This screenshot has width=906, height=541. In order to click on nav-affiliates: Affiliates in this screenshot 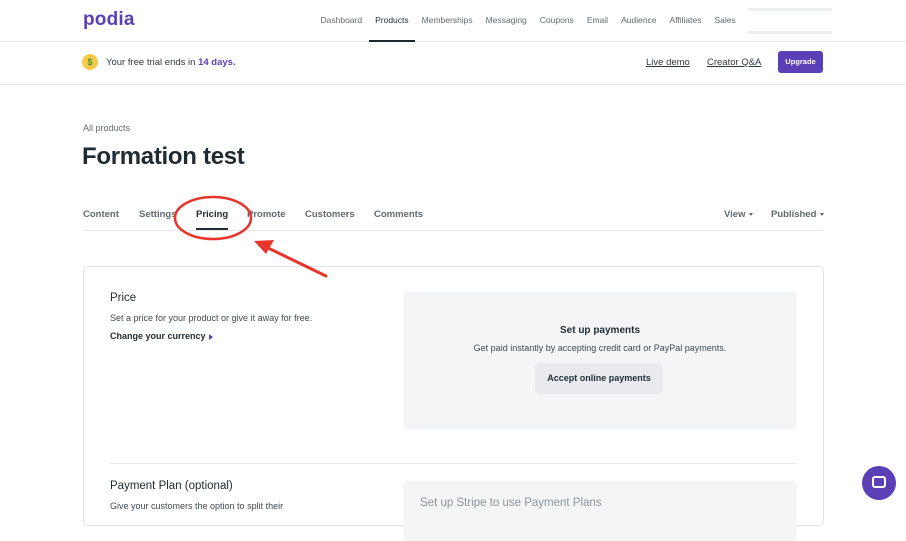, I will do `click(685, 21)`.